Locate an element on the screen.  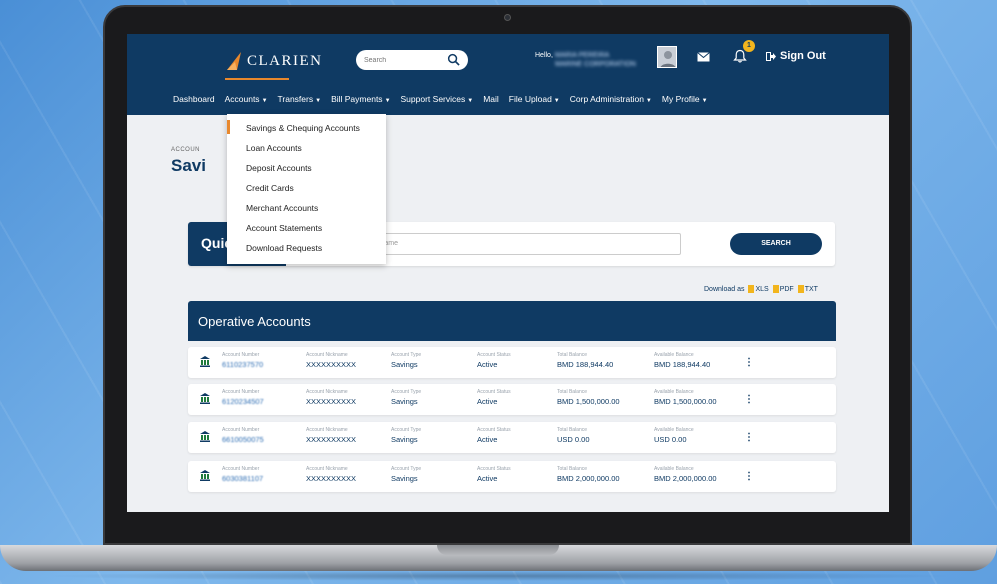
account-total-value: BMD 1,500,000.00 is located at coordinates (588, 401).